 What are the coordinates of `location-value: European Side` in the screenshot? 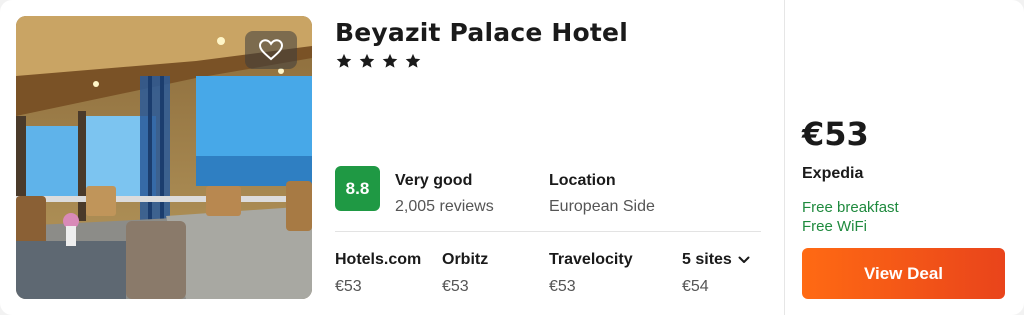 It's located at (602, 206).